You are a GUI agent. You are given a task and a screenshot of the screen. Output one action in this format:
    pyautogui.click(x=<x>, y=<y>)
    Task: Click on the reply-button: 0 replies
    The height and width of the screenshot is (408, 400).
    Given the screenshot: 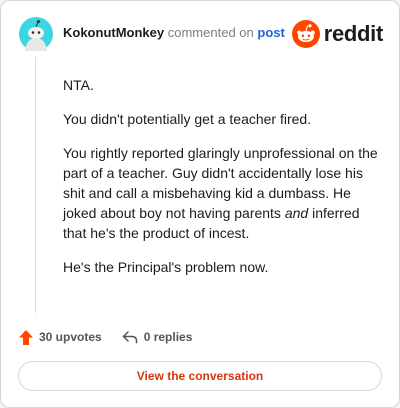 What is the action you would take?
    pyautogui.click(x=157, y=337)
    